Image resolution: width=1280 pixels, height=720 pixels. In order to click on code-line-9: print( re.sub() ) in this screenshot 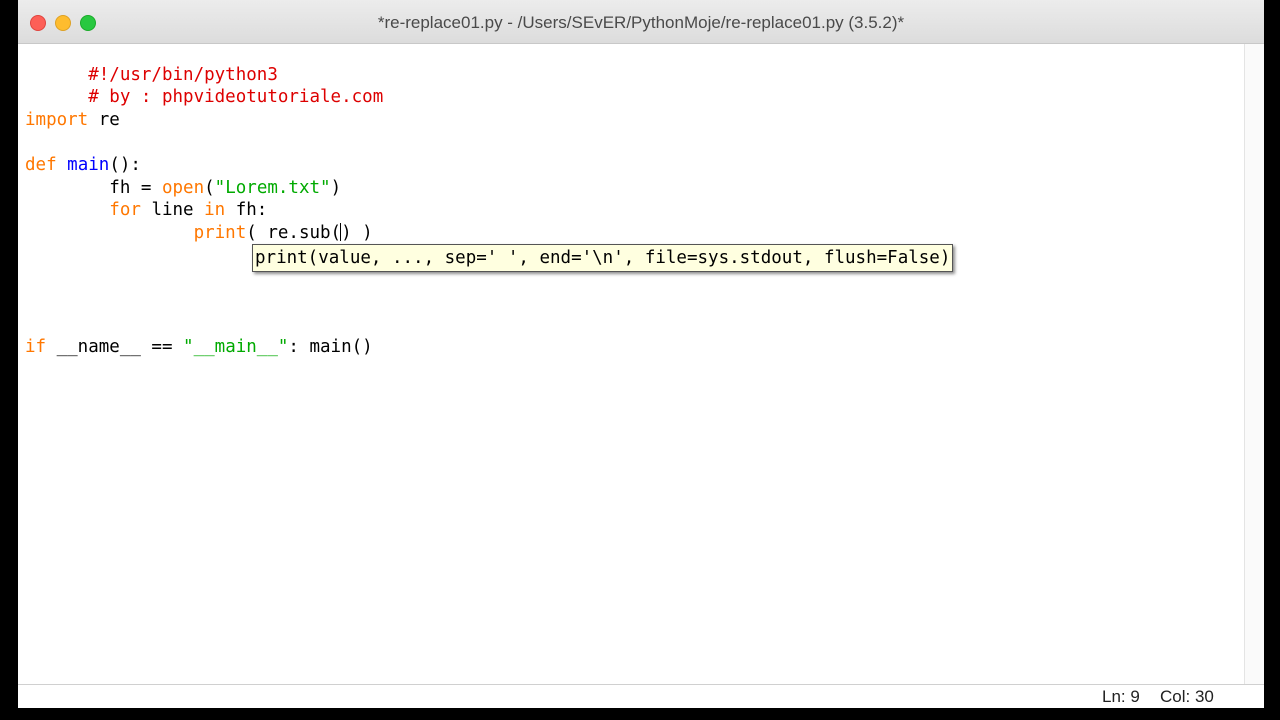, I will do `click(199, 233)`.